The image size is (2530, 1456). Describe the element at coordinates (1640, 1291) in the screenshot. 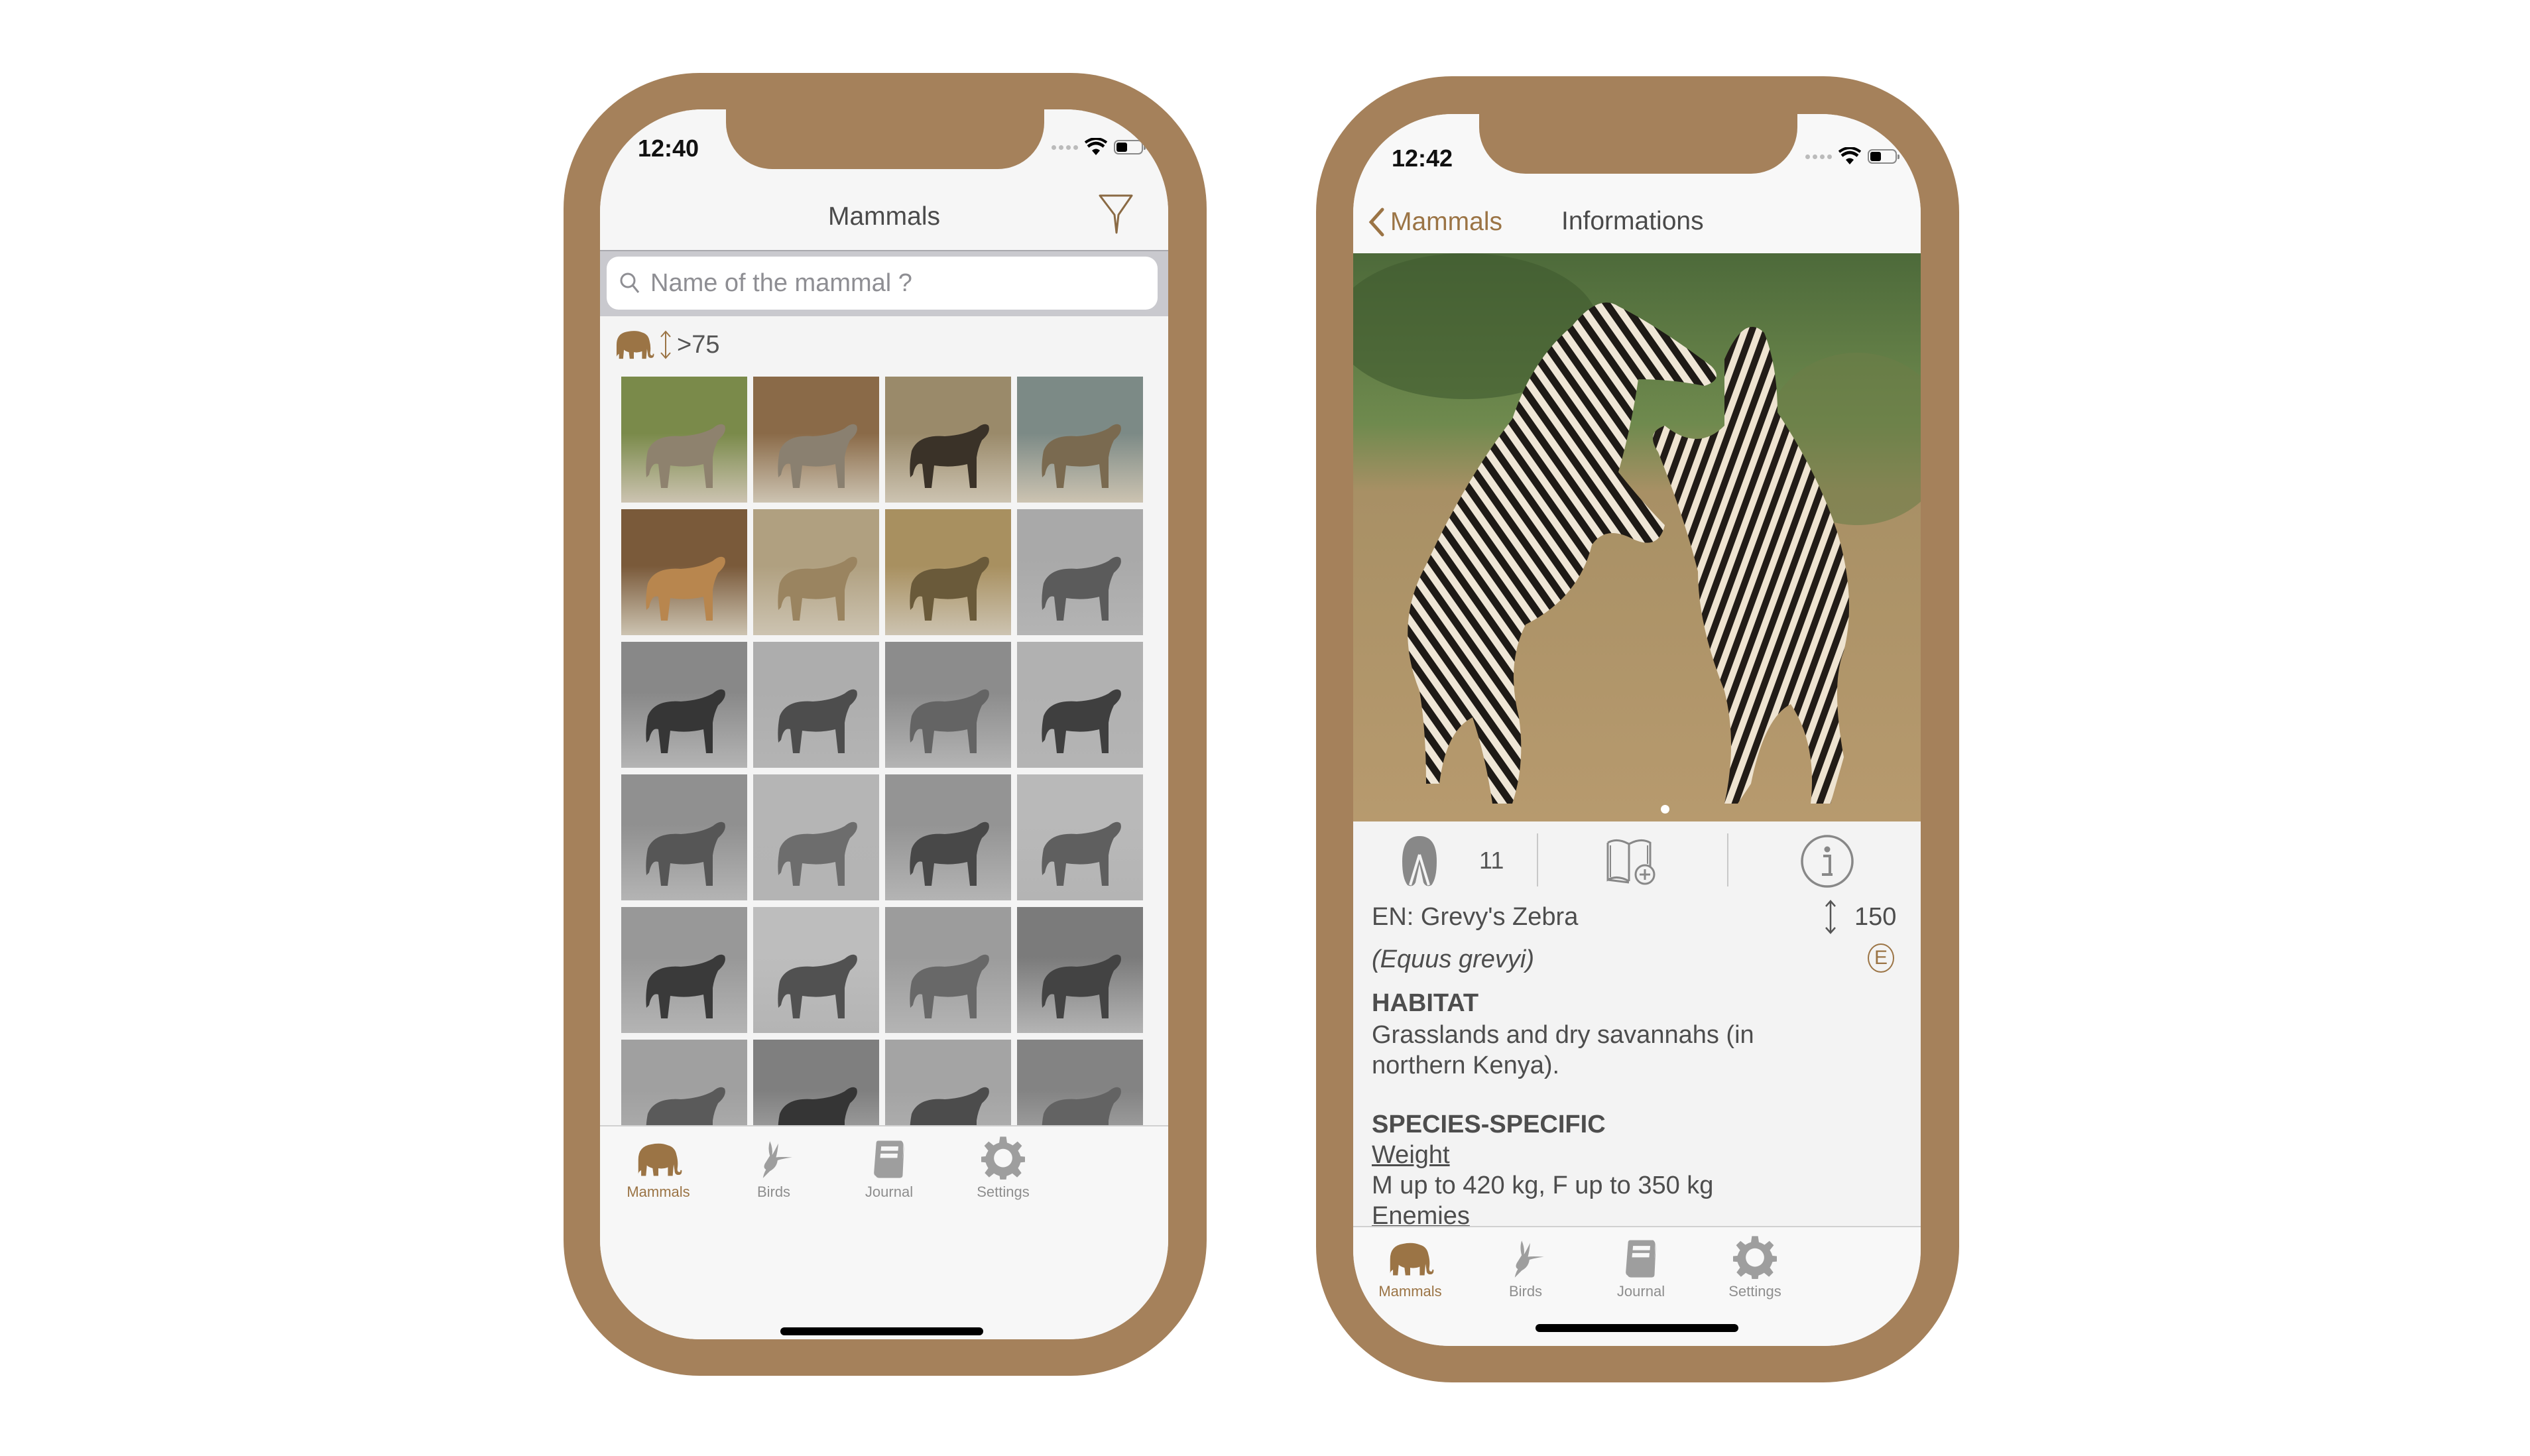

I see `tab-label: Journal` at that location.